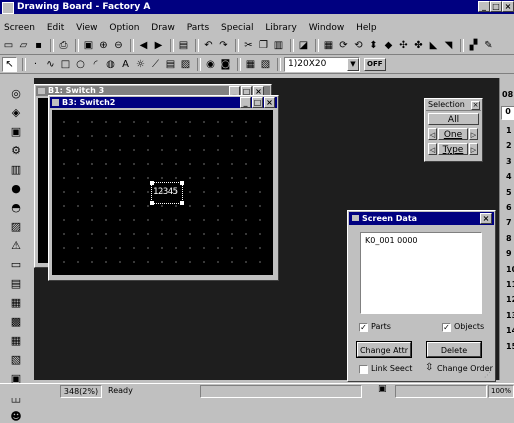 The image size is (514, 423). I want to click on open-icon: ▱, so click(23, 45).